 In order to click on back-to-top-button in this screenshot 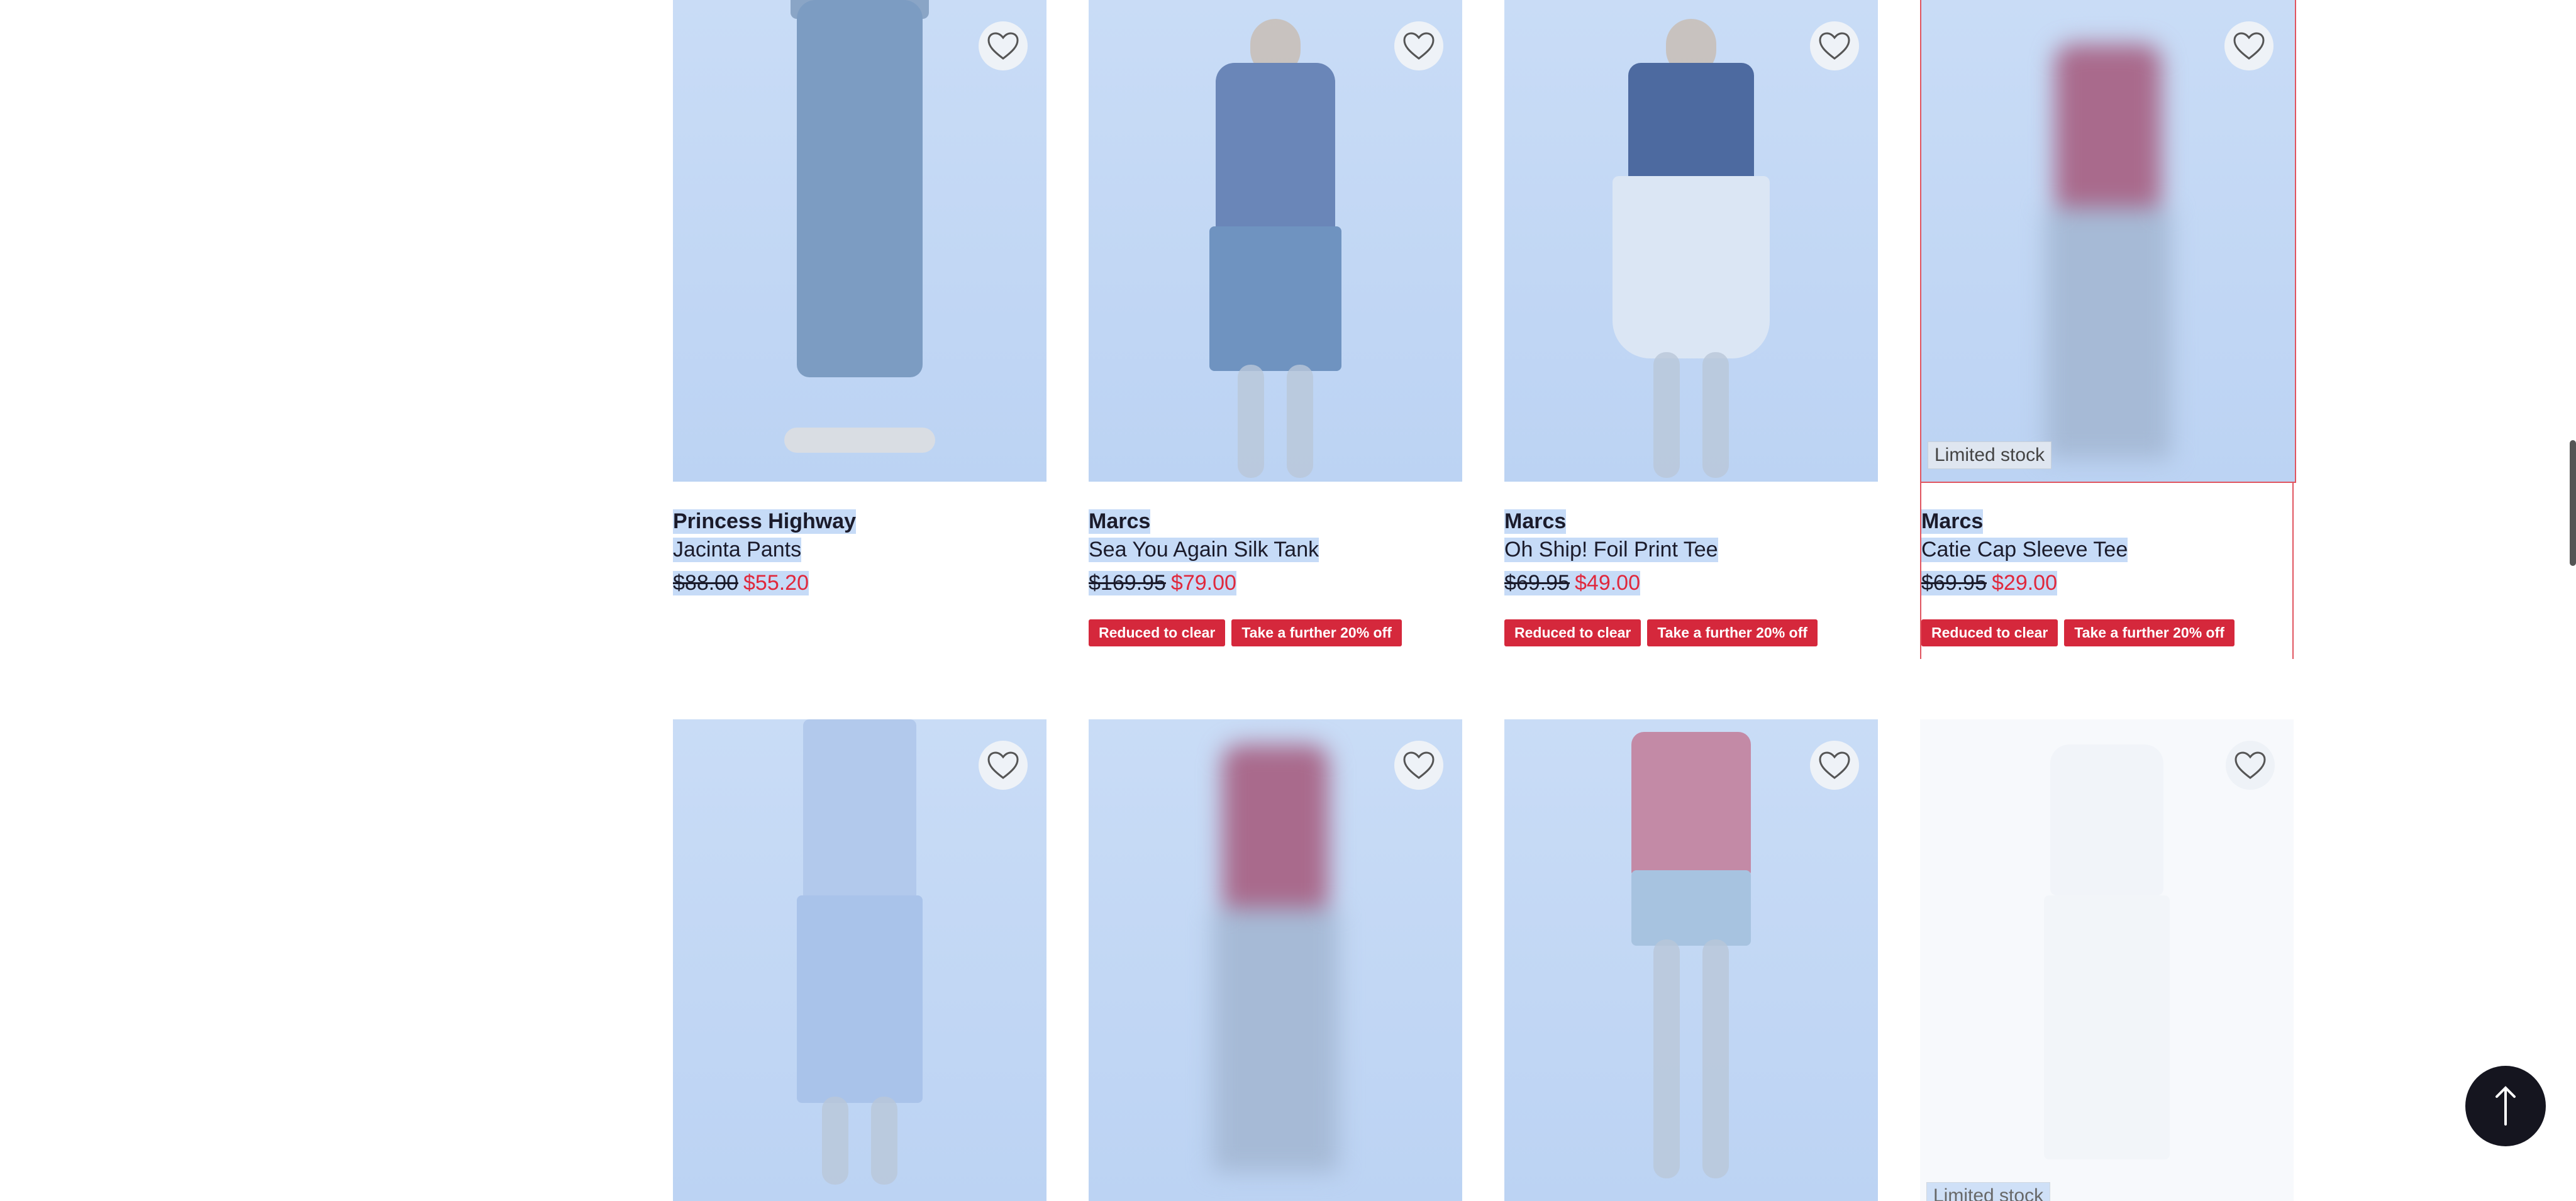, I will do `click(2505, 1106)`.